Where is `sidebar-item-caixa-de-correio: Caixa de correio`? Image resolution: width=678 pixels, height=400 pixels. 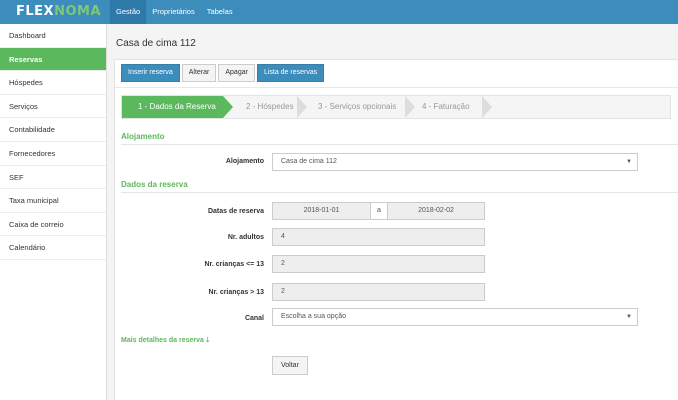 sidebar-item-caixa-de-correio: Caixa de correio is located at coordinates (53, 225).